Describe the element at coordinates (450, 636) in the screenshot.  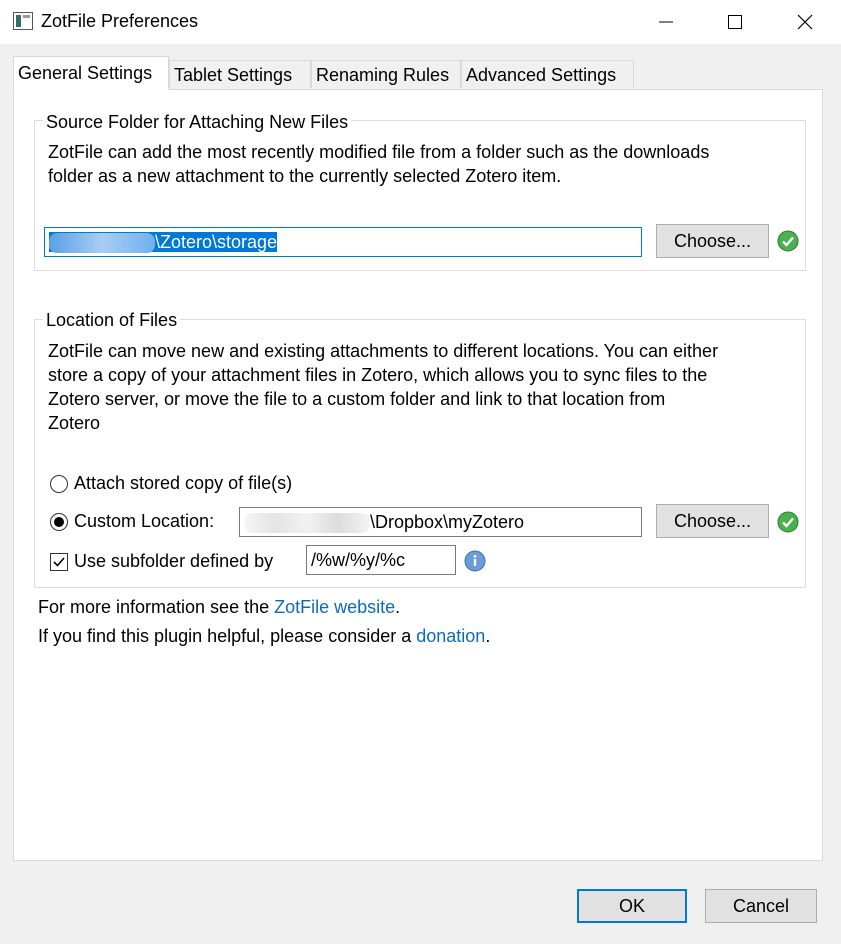
I see `donation-link: donation` at that location.